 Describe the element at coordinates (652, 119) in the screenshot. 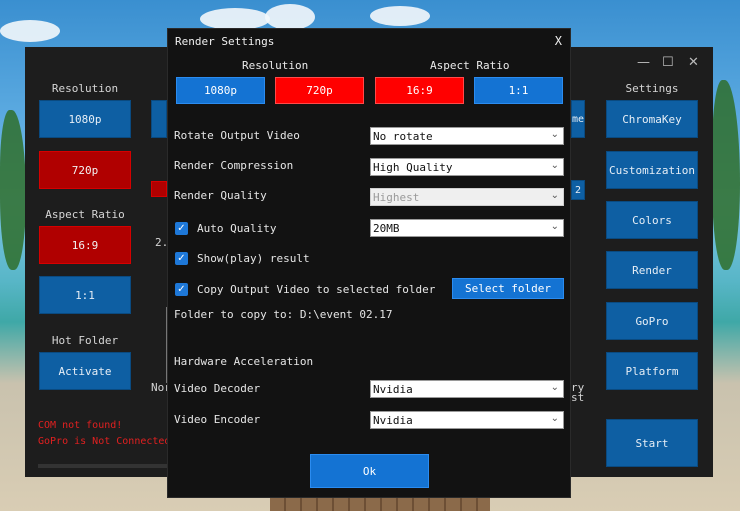

I see `chromakey-button: ChromaKey` at that location.